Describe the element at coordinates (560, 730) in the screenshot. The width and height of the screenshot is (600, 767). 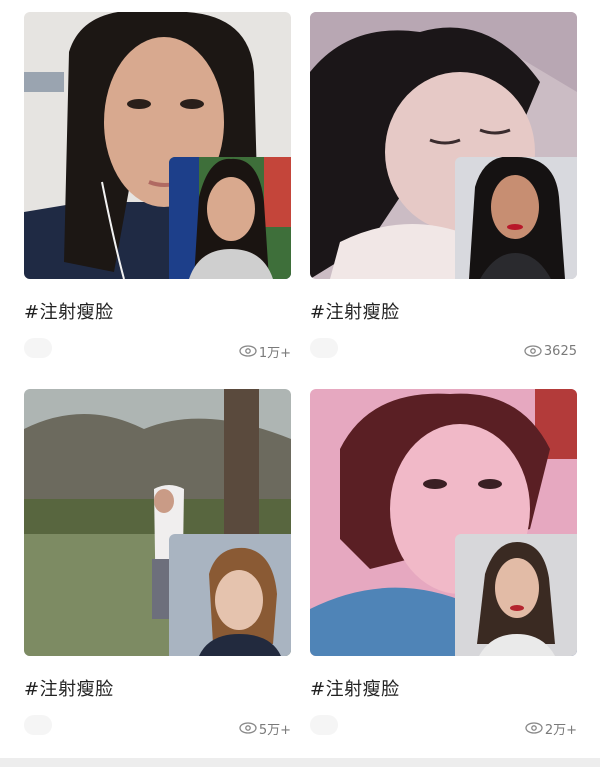
I see `view-count-value: 2万+` at that location.